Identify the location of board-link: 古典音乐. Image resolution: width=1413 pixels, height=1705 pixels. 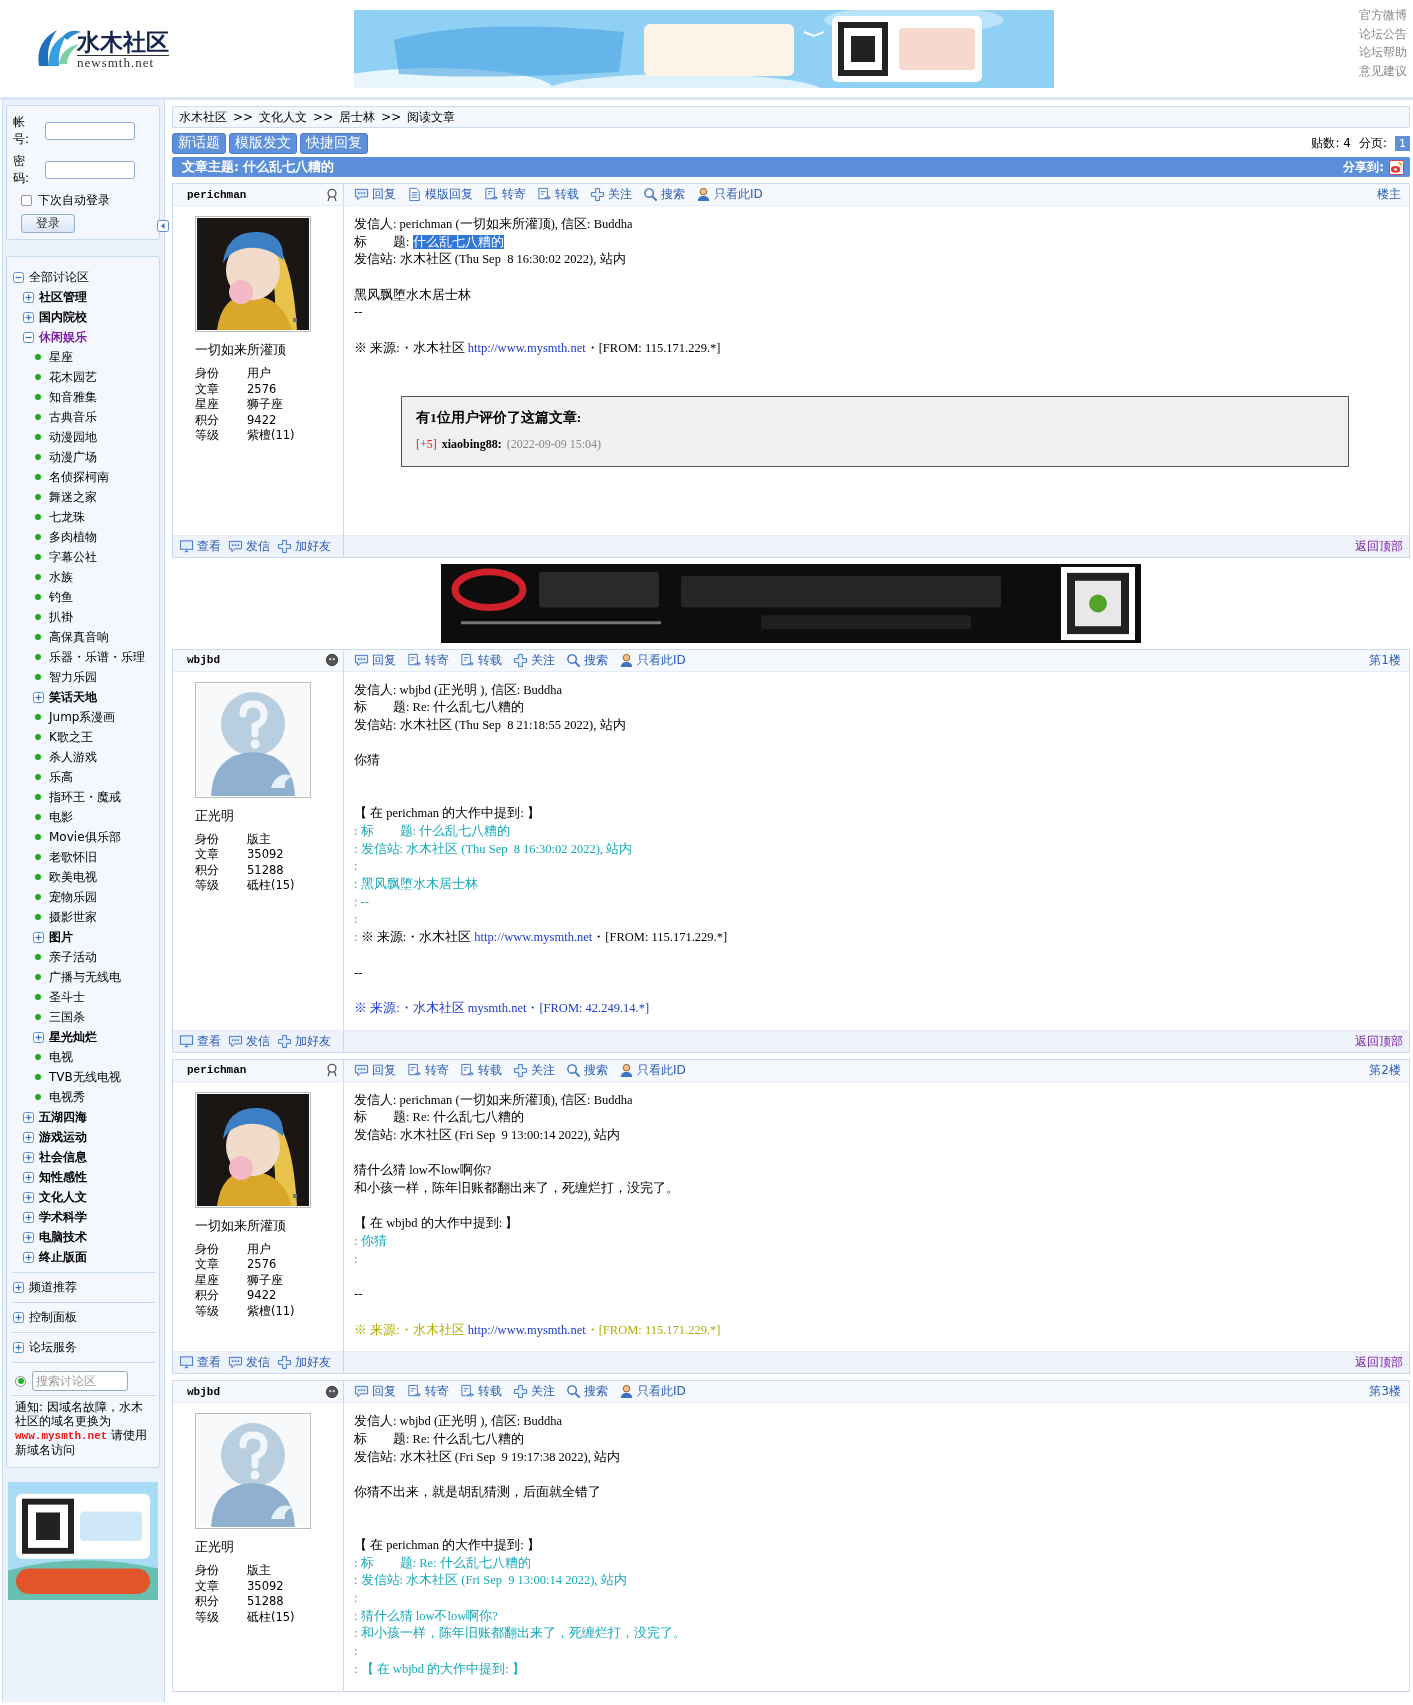
(73, 417).